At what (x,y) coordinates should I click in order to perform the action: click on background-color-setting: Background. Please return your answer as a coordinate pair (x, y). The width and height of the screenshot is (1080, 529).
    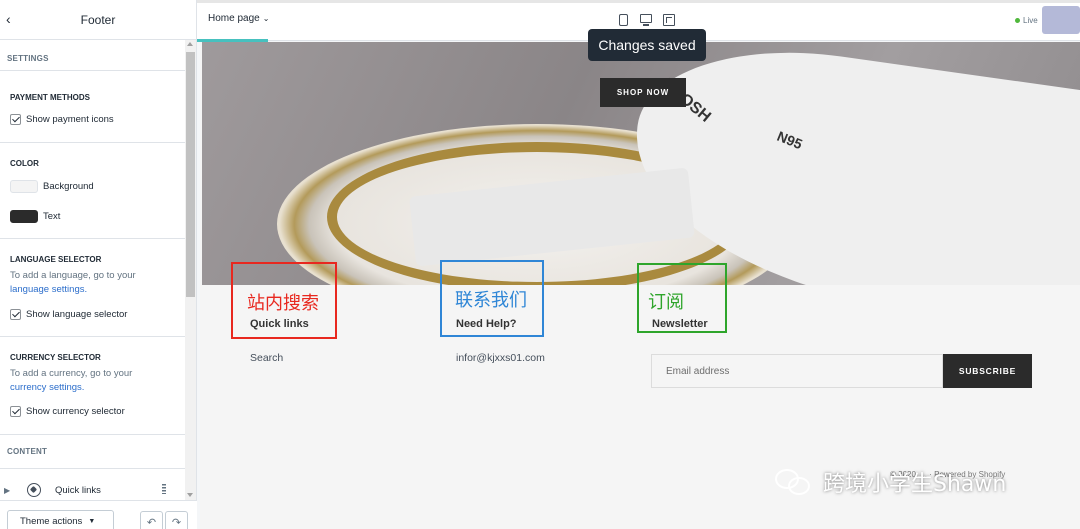
    Looking at the image, I should click on (52, 186).